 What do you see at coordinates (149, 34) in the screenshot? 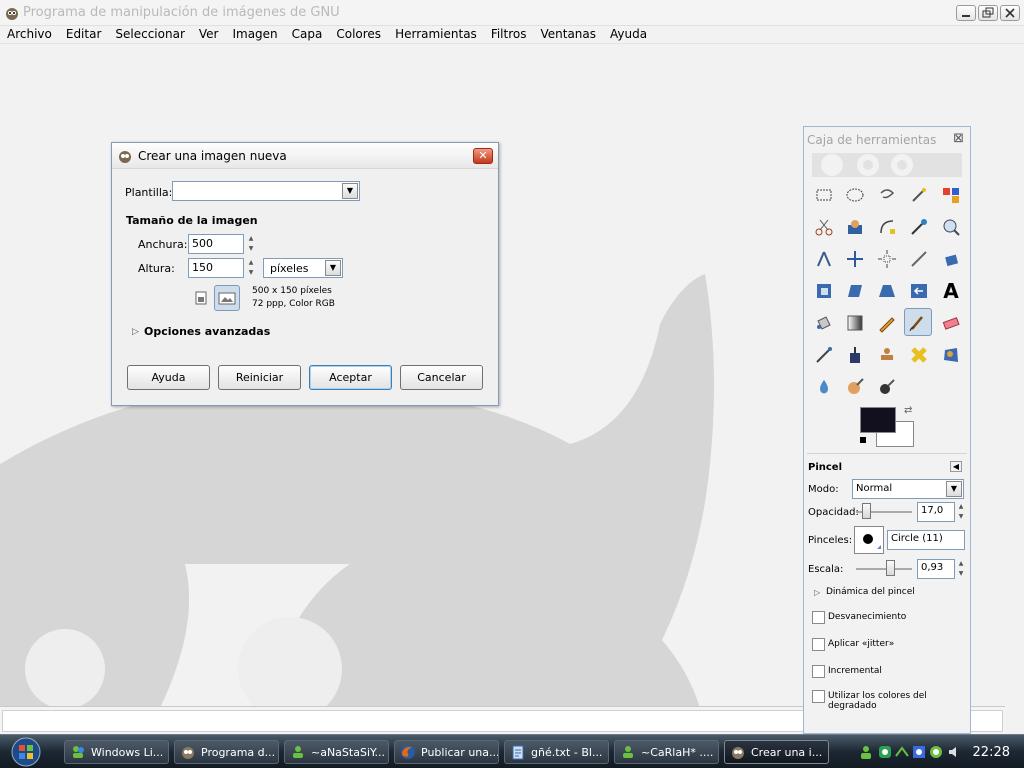
I see `menu-seleccionar: Seleccionar` at bounding box center [149, 34].